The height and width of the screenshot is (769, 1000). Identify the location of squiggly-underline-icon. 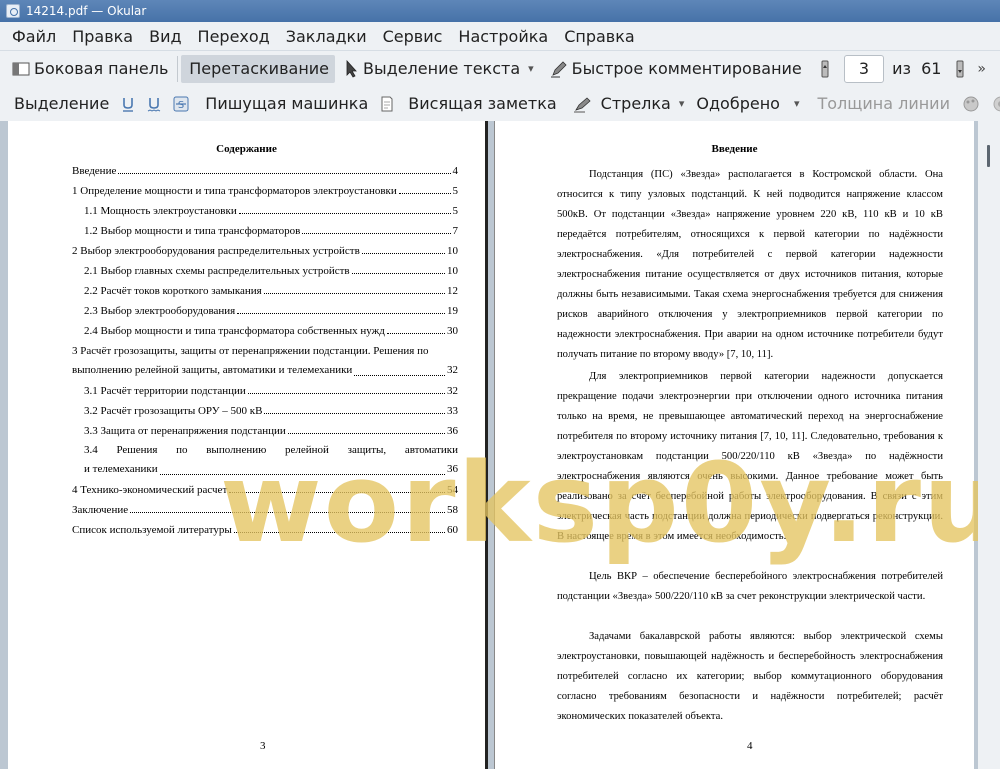
(154, 104).